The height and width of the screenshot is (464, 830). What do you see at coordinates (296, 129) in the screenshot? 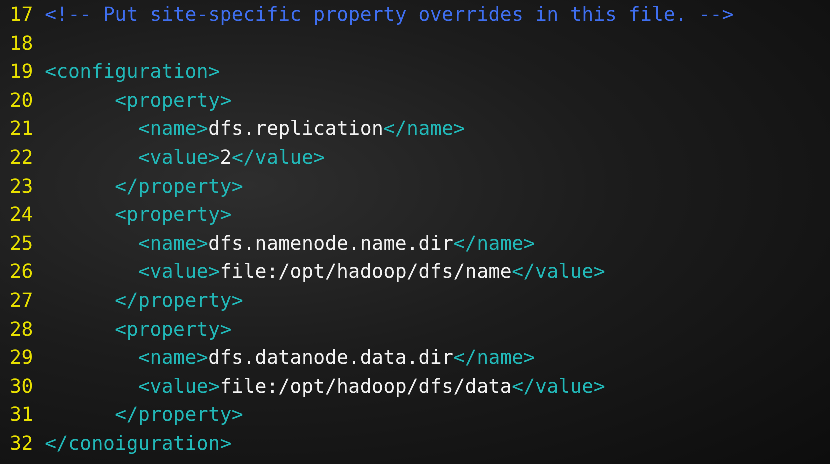
I see `tag-value: dfs.replication` at bounding box center [296, 129].